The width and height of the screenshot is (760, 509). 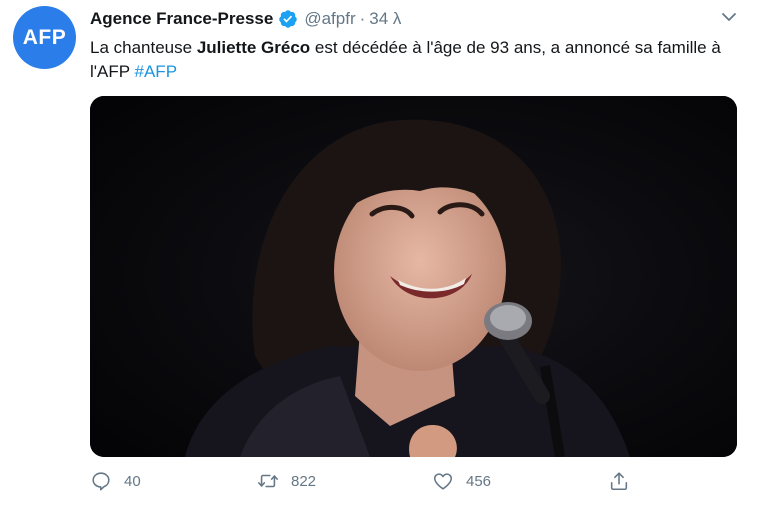 I want to click on heart-icon, so click(x=443, y=481).